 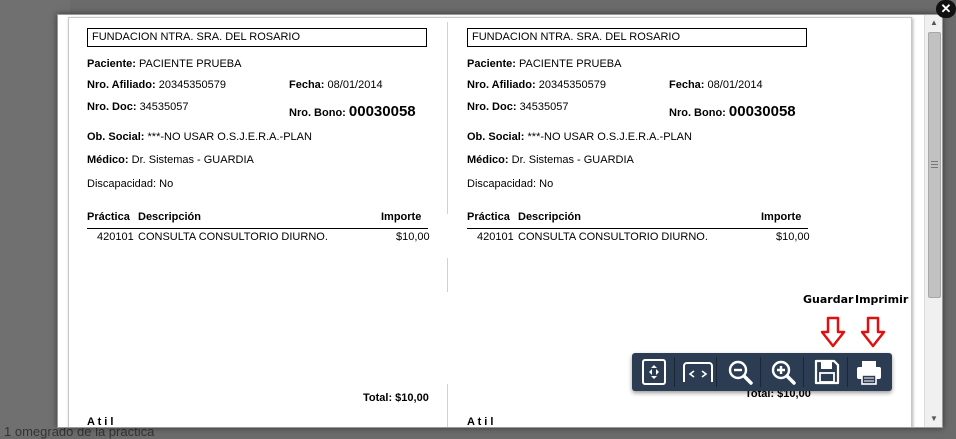 I want to click on zoom-in-icon, so click(x=783, y=372).